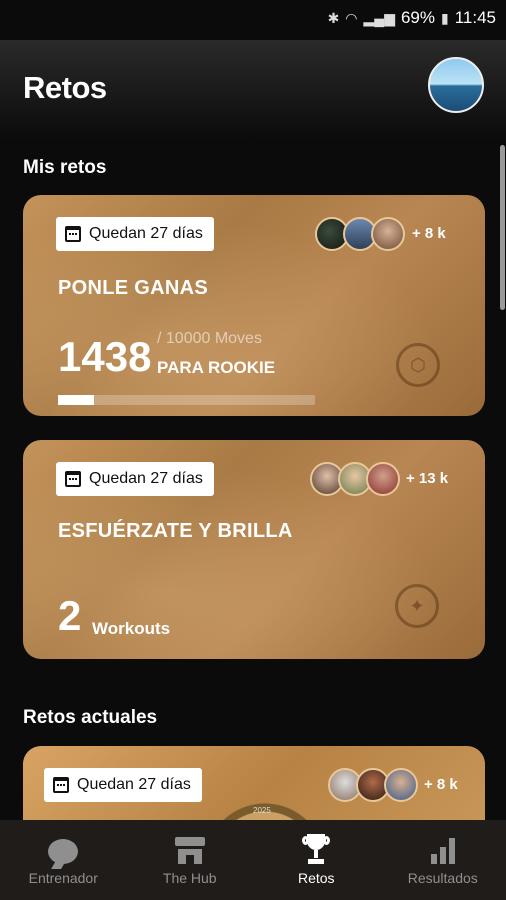 The image size is (506, 900). What do you see at coordinates (316, 849) in the screenshot?
I see `trophy-icon` at bounding box center [316, 849].